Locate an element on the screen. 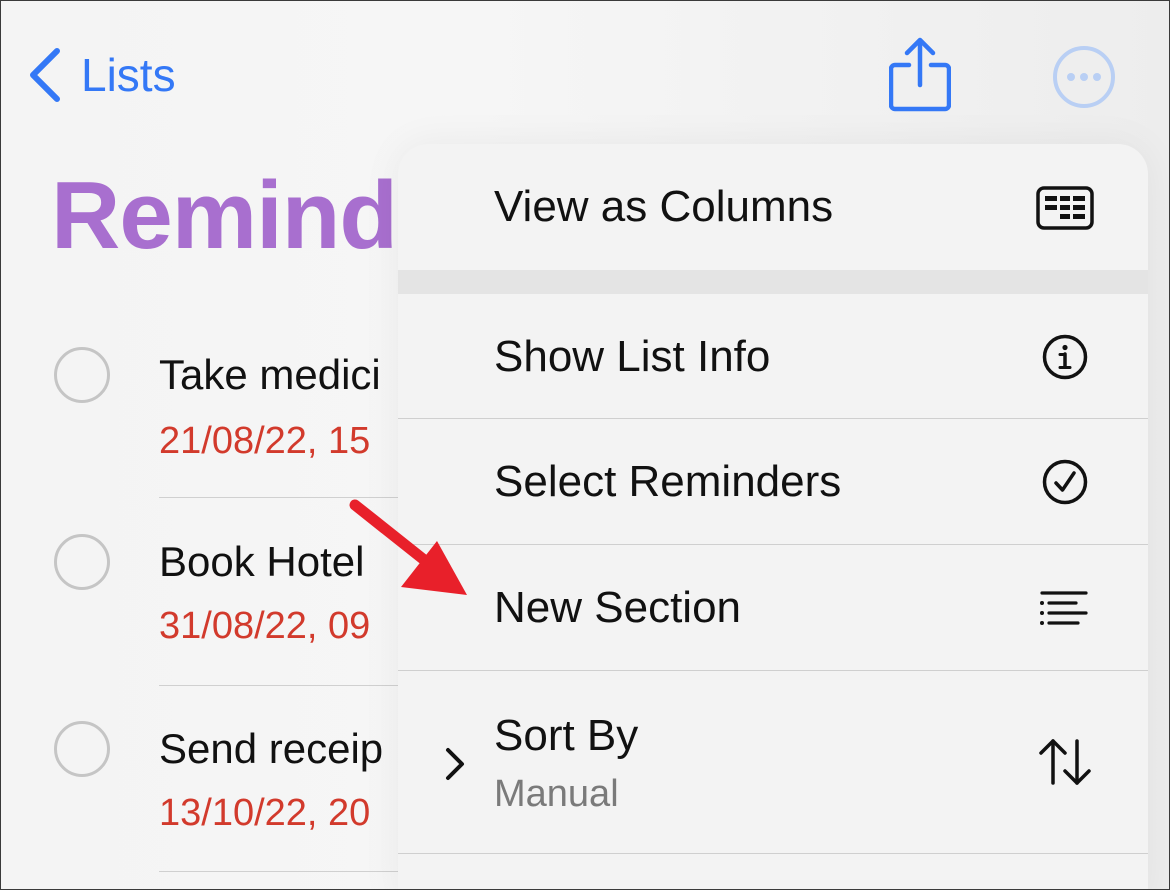 This screenshot has height=890, width=1170. menu-item-label: Select Reminders is located at coordinates (668, 481).